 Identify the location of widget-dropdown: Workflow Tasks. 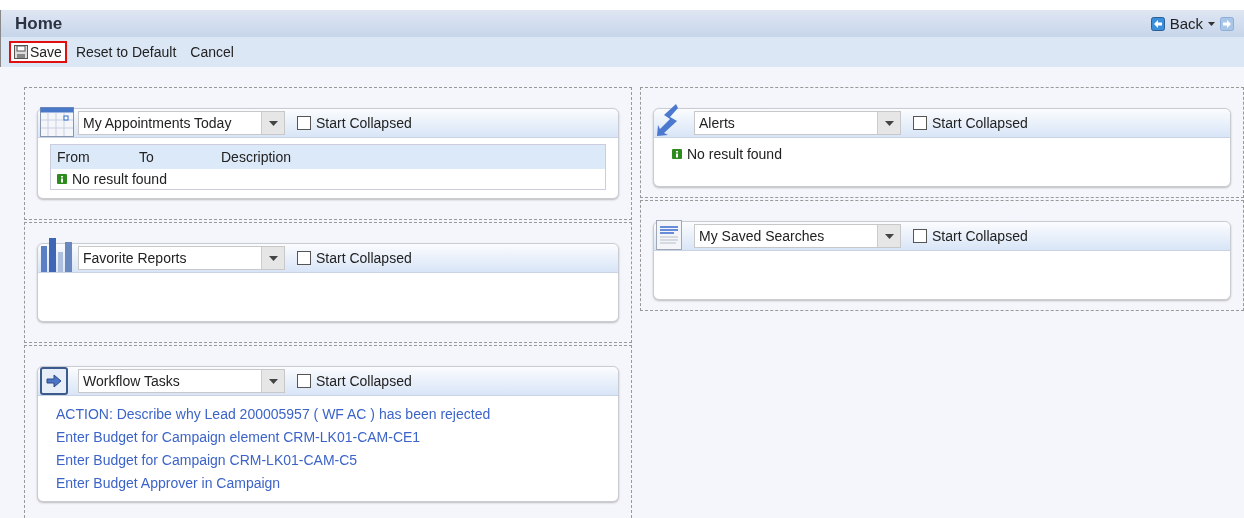
(181, 381).